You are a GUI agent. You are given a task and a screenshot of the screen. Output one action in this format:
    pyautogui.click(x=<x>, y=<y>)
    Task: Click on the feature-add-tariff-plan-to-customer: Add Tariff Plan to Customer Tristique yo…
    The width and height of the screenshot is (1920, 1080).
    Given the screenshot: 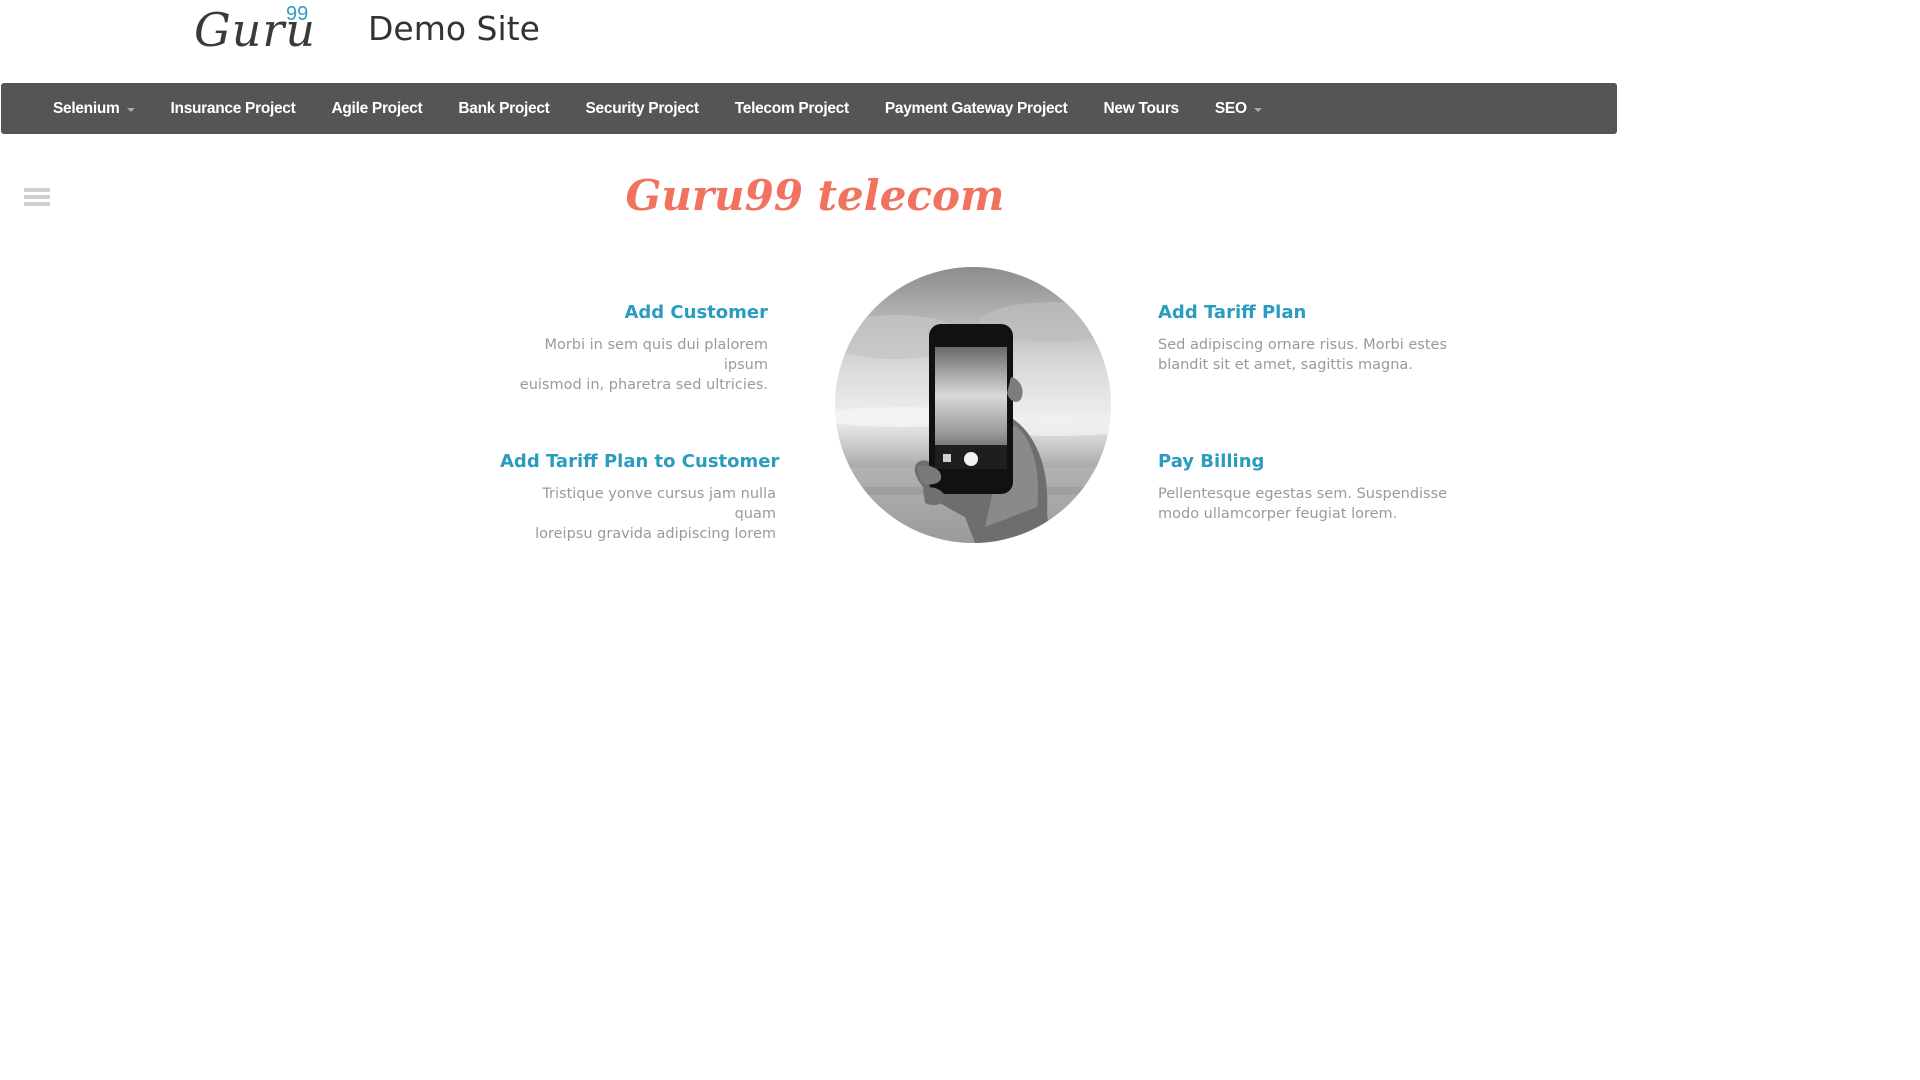 What is the action you would take?
    pyautogui.click(x=639, y=496)
    